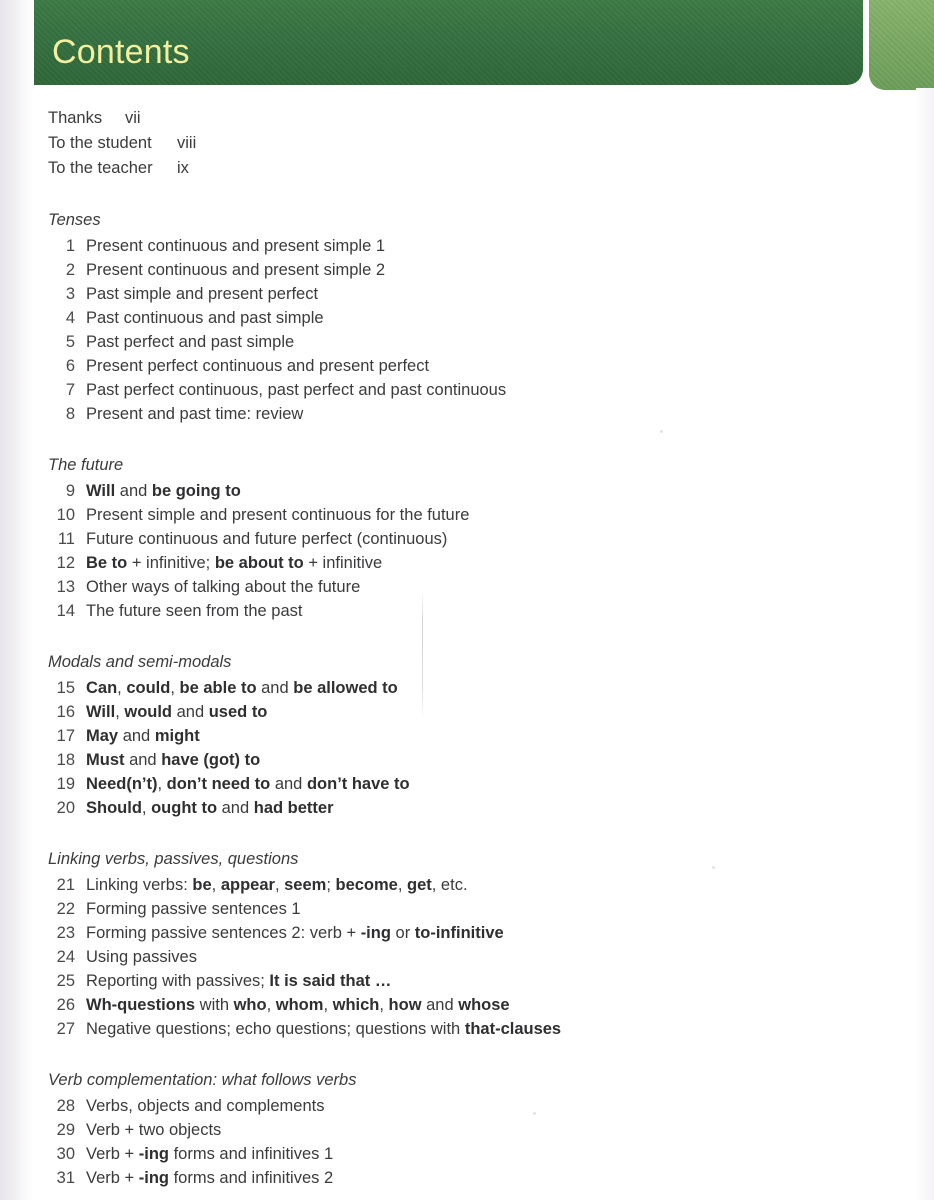 The height and width of the screenshot is (1200, 934). Describe the element at coordinates (65, 1130) in the screenshot. I see `unit-number: 29` at that location.